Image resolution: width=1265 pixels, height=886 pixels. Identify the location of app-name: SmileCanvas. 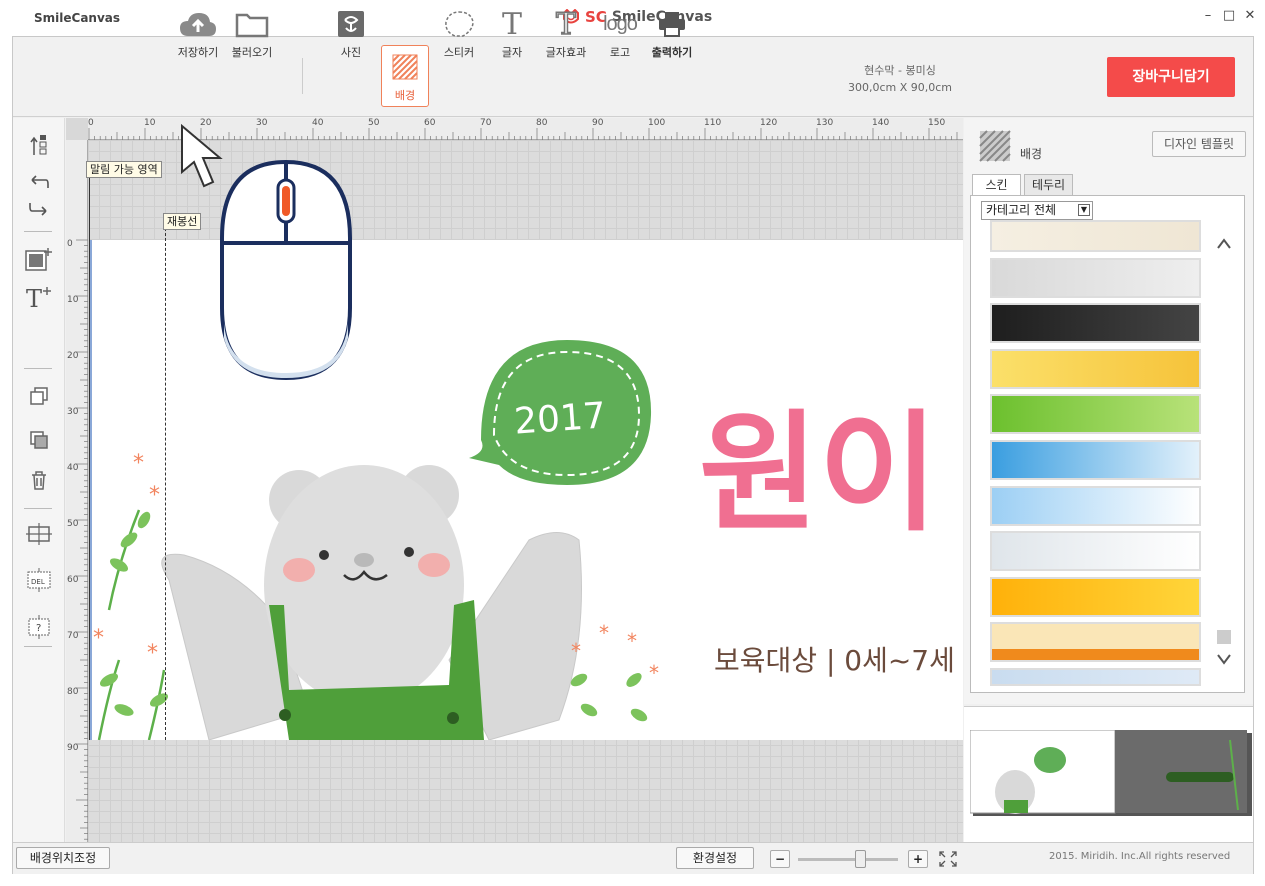
(77, 18).